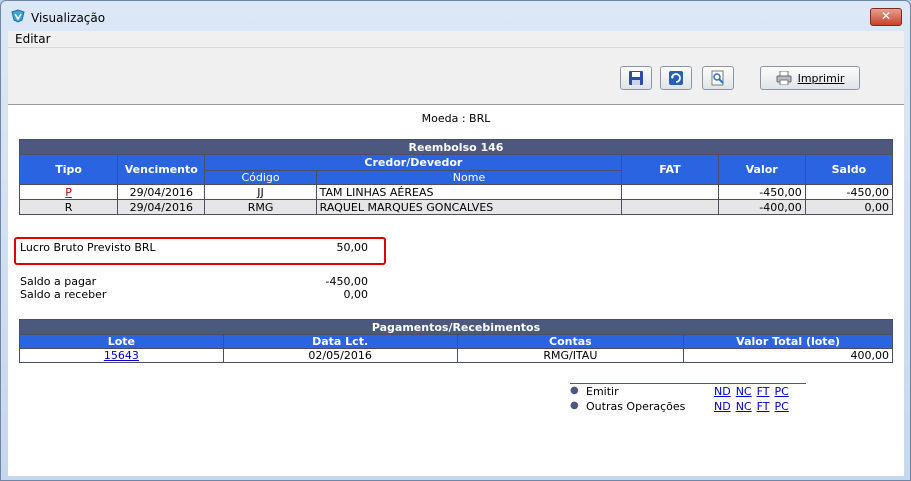 Image resolution: width=911 pixels, height=481 pixels. What do you see at coordinates (761, 207) in the screenshot?
I see `valor-cell: -400,00` at bounding box center [761, 207].